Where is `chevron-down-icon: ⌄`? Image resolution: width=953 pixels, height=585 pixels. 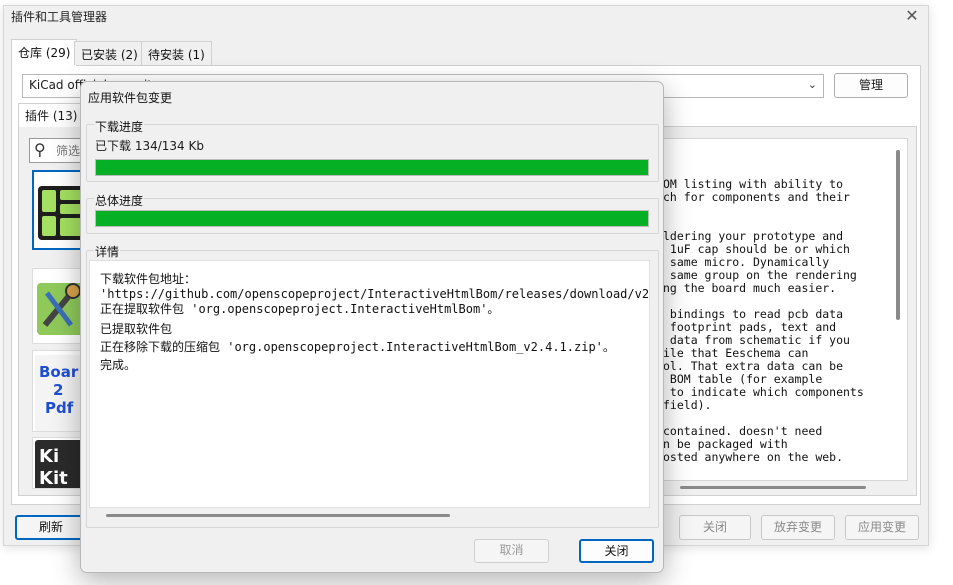
chevron-down-icon: ⌄ is located at coordinates (812, 84).